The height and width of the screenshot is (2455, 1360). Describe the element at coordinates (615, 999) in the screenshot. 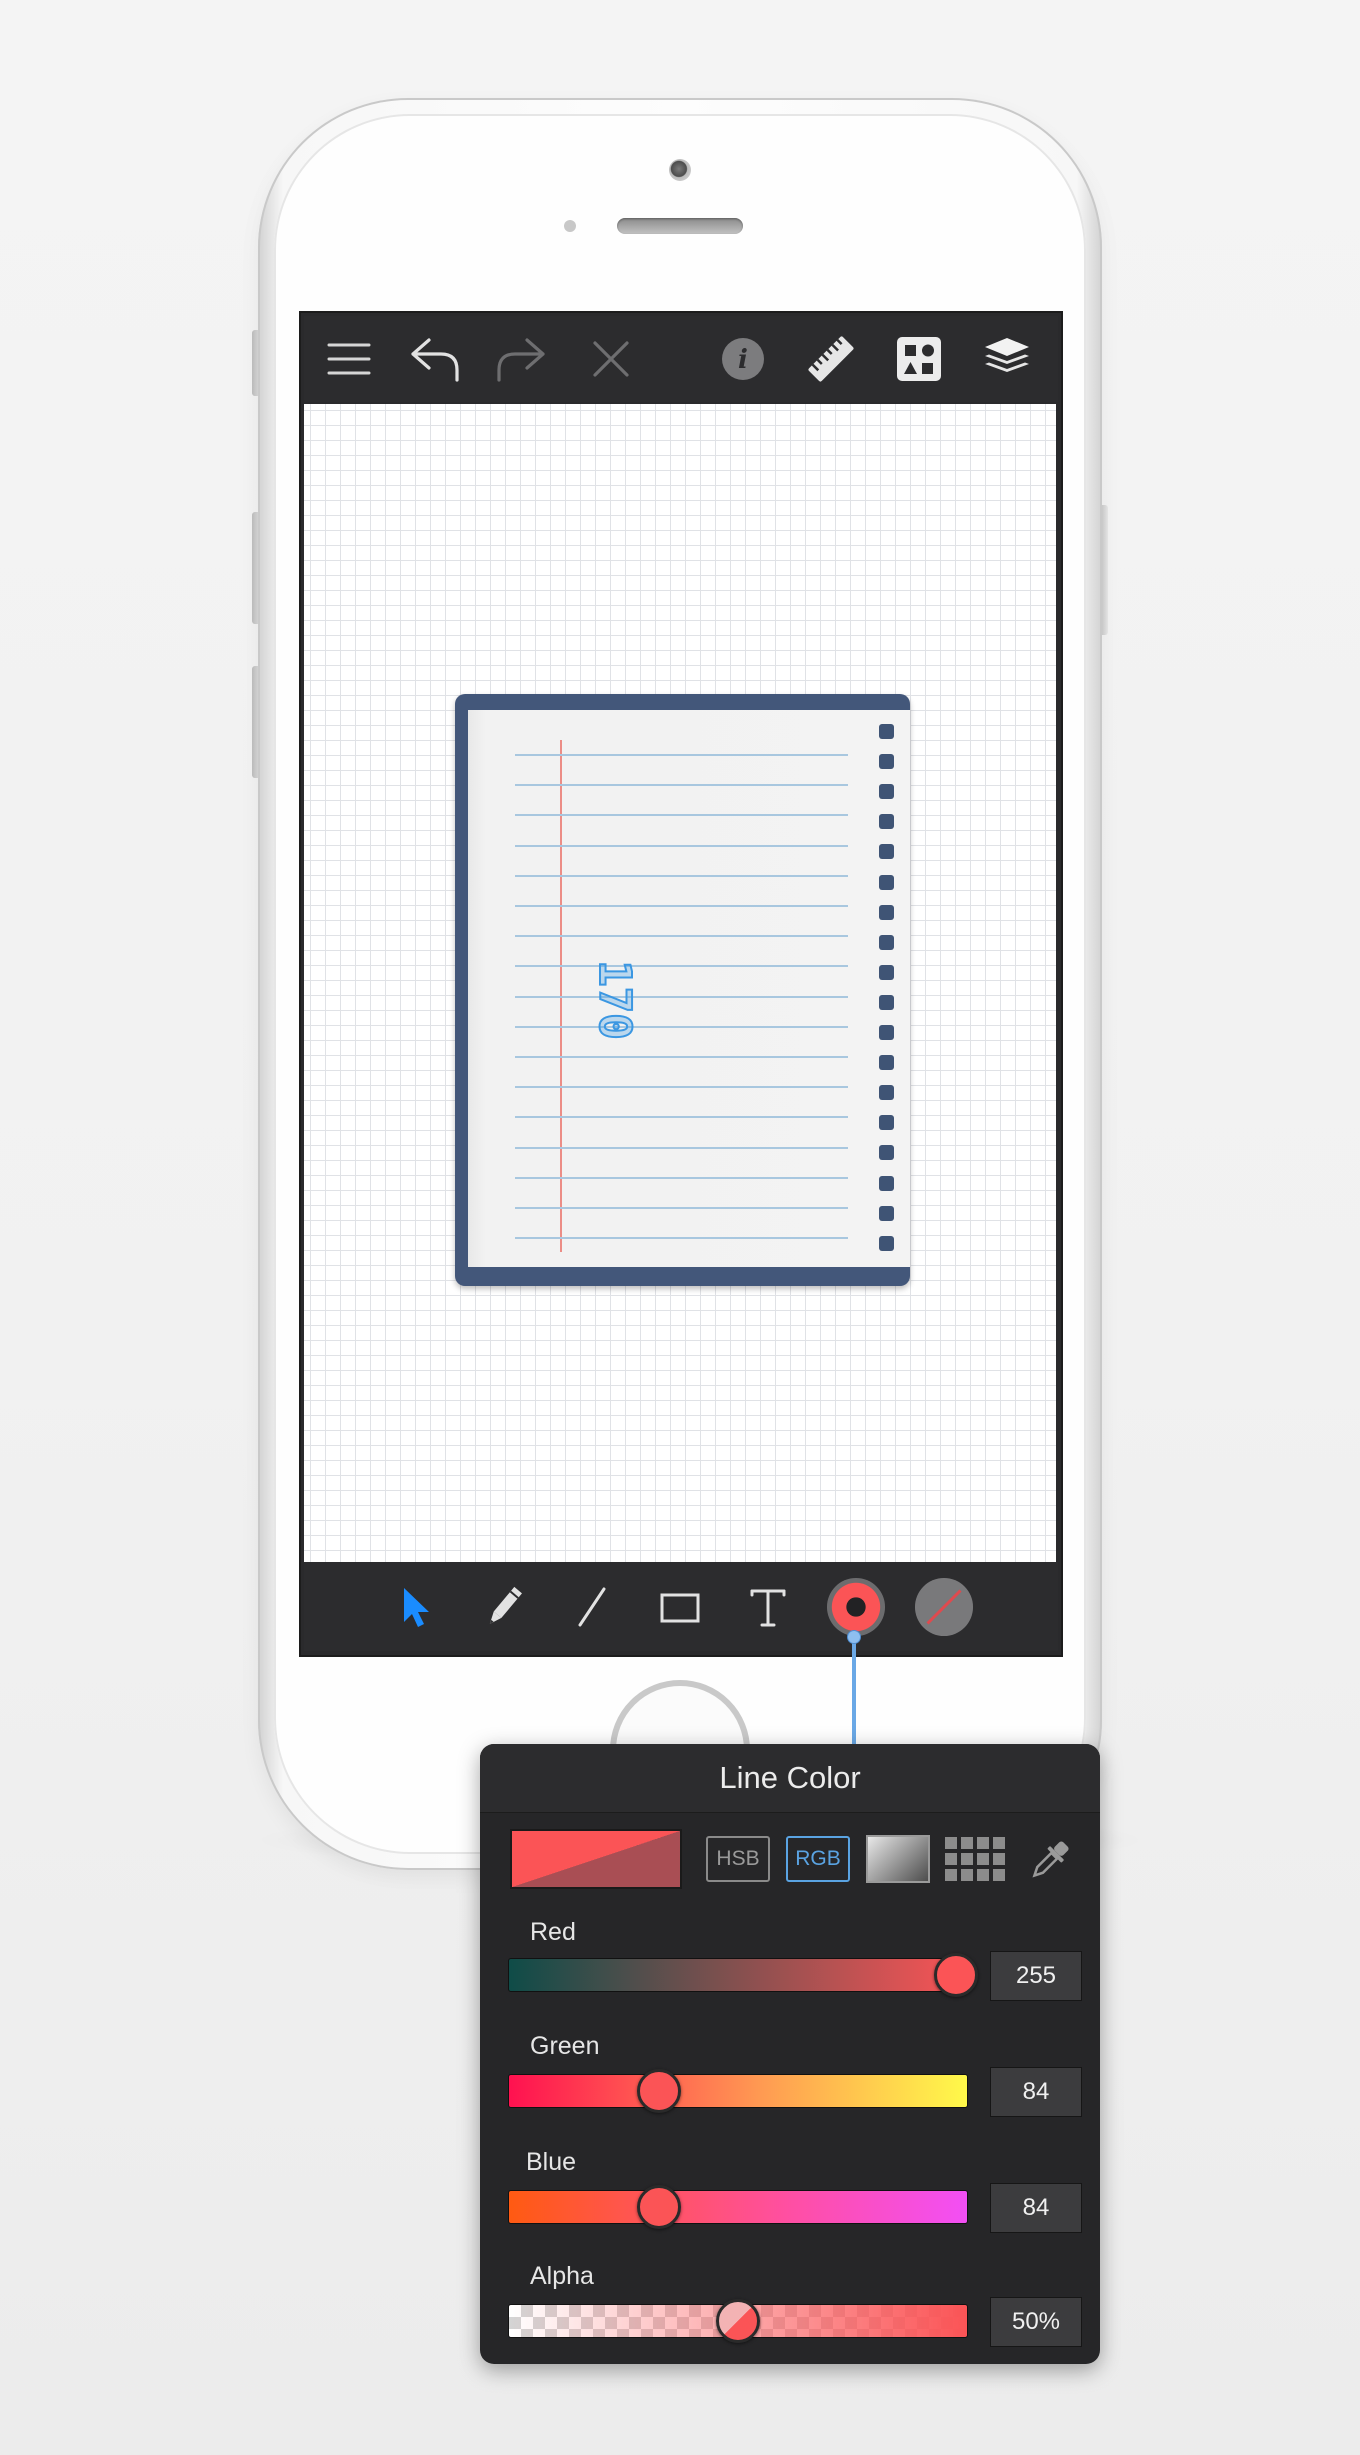

I see `notebook-number-text: 170` at that location.